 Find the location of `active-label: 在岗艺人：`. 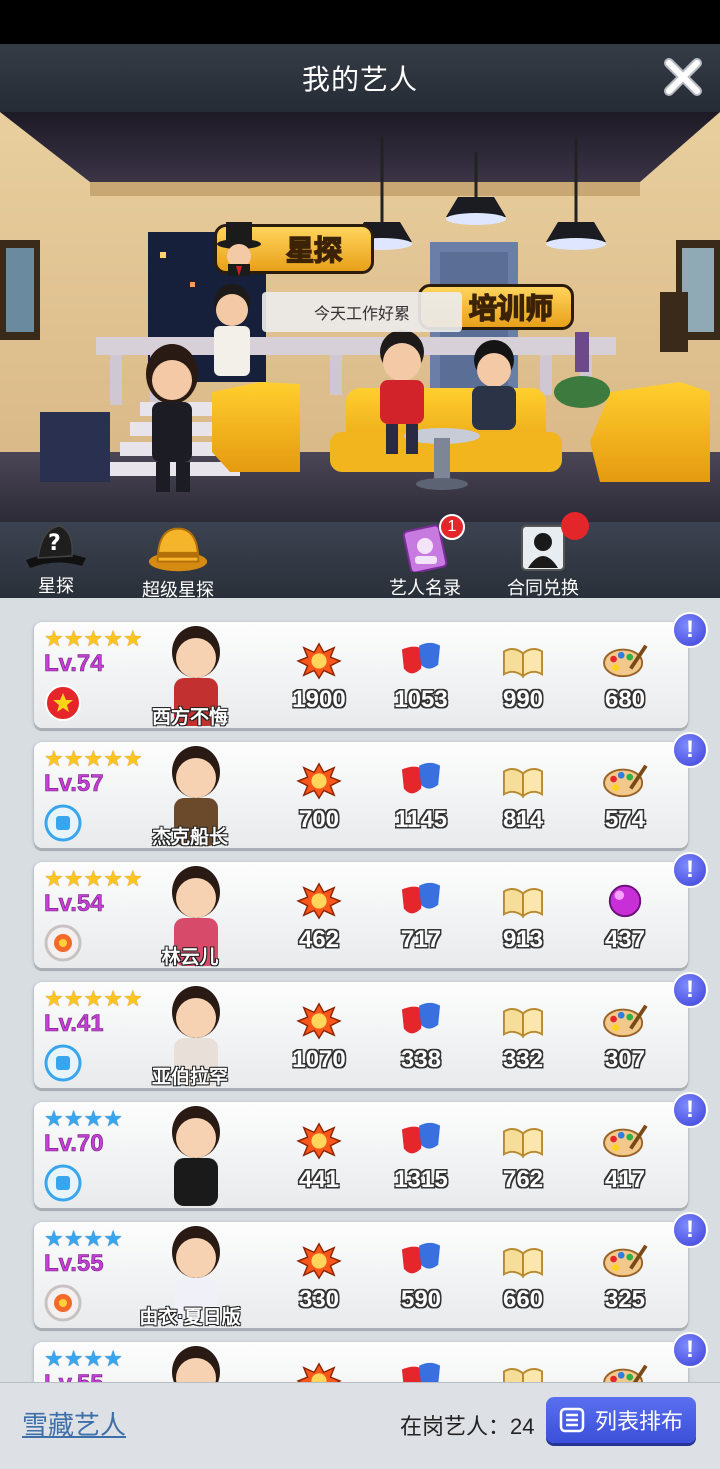

active-label: 在岗艺人： is located at coordinates (455, 1426).